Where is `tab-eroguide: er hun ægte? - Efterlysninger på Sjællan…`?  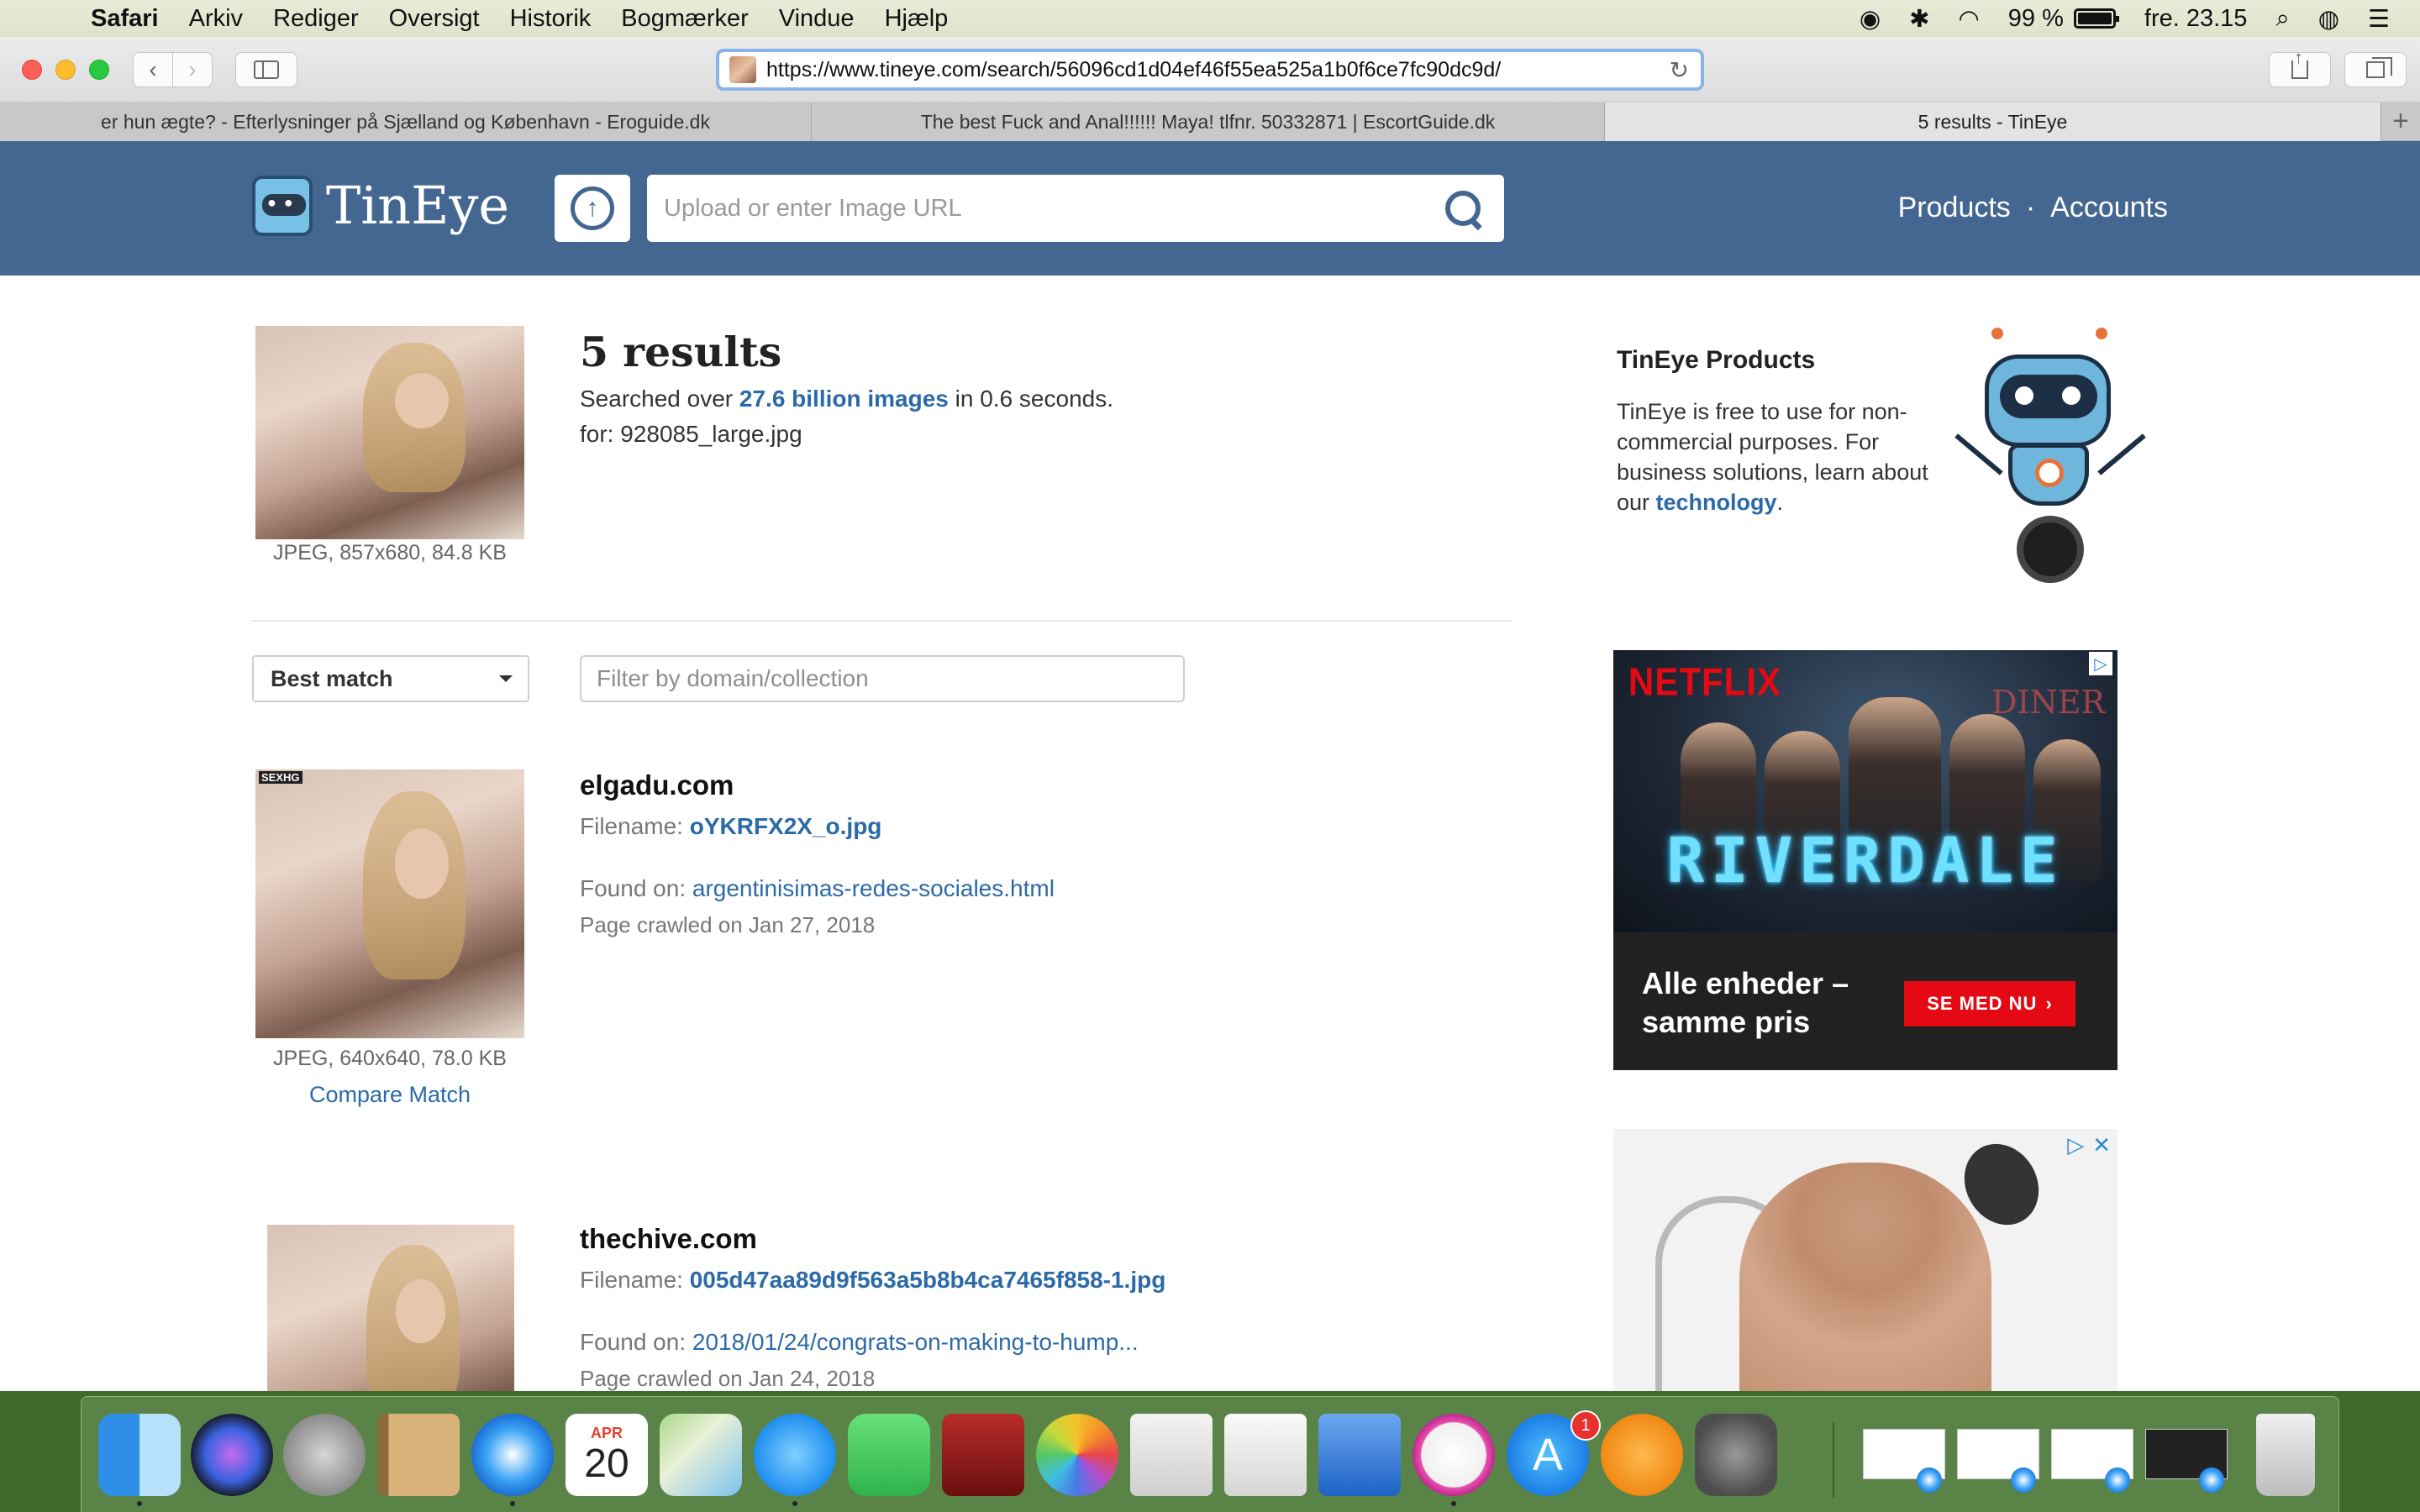
tab-eroguide: er hun ægte? - Efterlysninger på Sjællan… is located at coordinates (406, 121).